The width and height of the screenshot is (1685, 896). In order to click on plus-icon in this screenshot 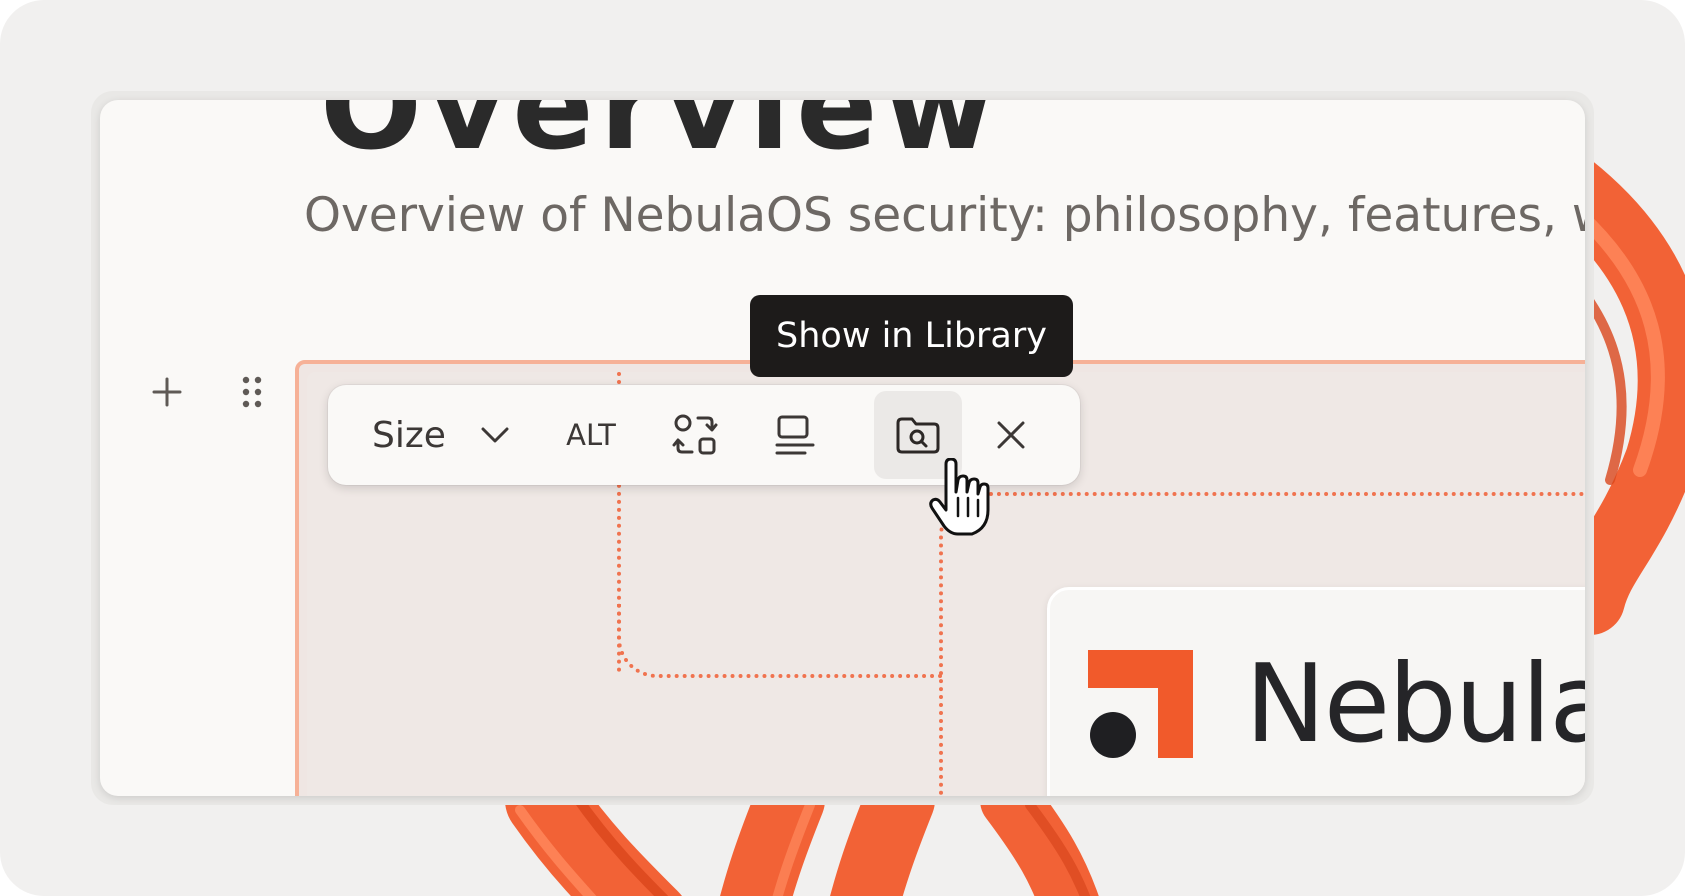, I will do `click(167, 392)`.